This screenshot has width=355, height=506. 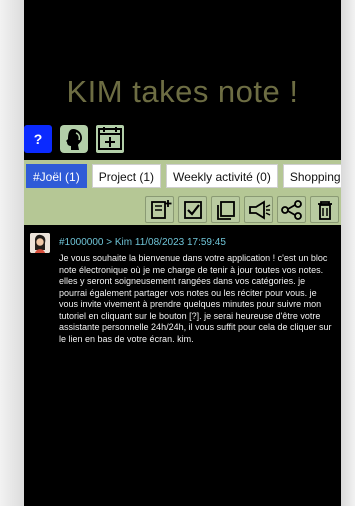 I want to click on note-header: #1000000 > Kim 11/08/2023 17:59:45, so click(x=142, y=242).